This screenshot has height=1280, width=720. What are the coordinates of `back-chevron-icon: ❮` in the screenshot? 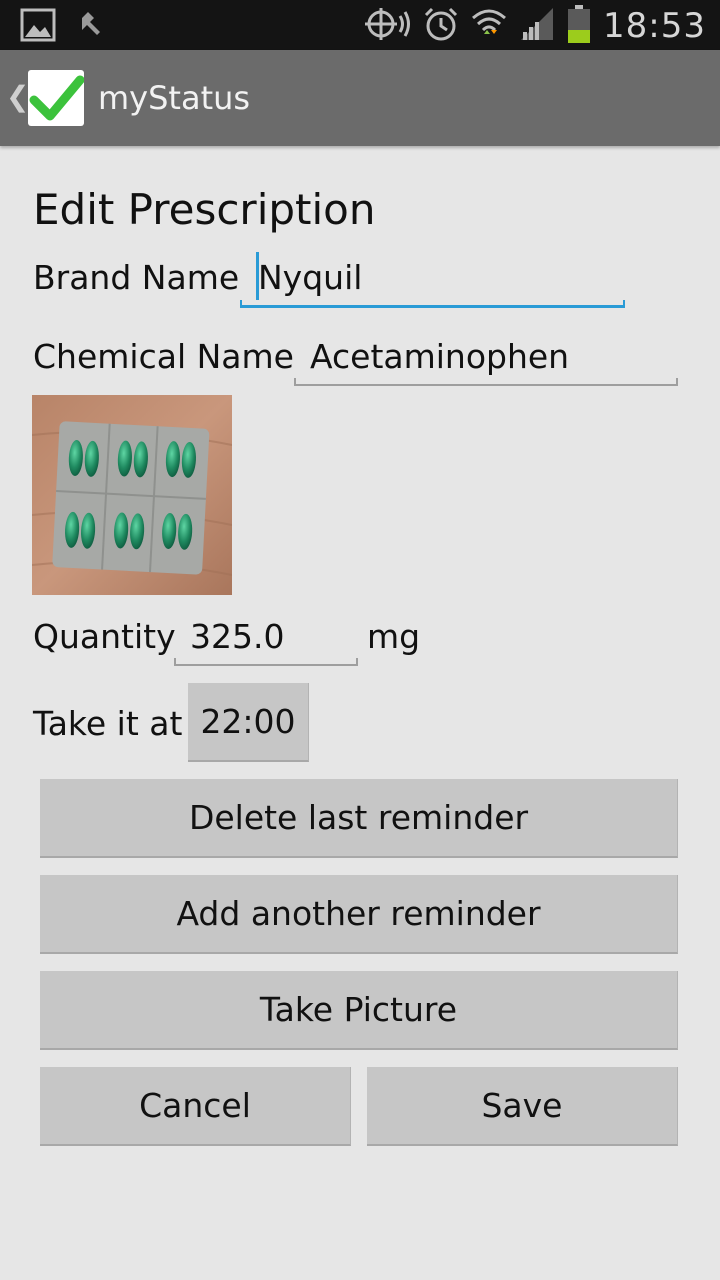 It's located at (17, 97).